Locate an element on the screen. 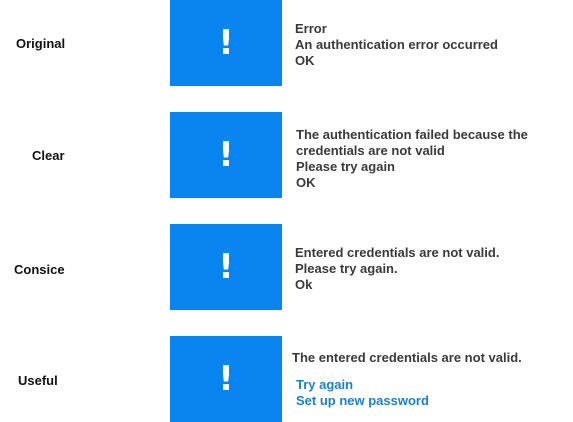 This screenshot has width=573, height=422. try-again-link: Try again is located at coordinates (362, 385).